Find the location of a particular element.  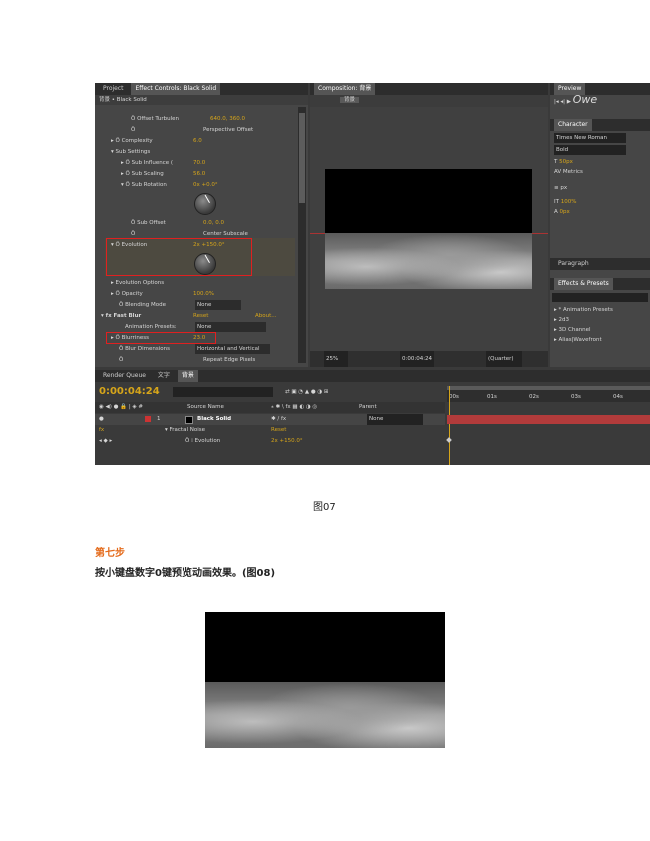

ruler-label: 00s is located at coordinates (454, 397).